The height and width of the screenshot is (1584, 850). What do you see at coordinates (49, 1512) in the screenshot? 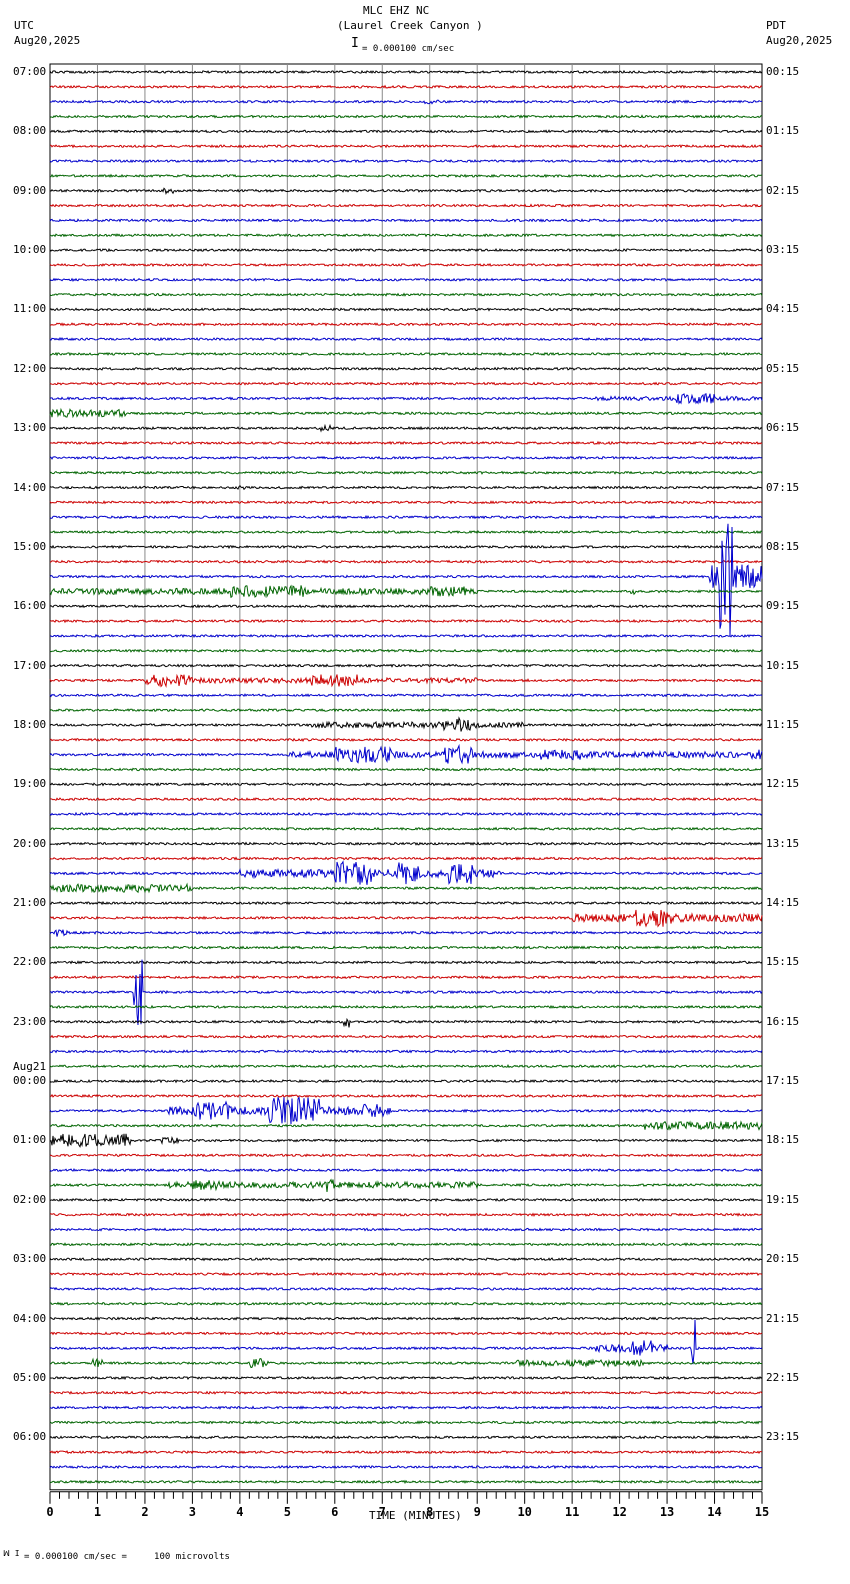
I see `x-tick-label: 0` at bounding box center [49, 1512].